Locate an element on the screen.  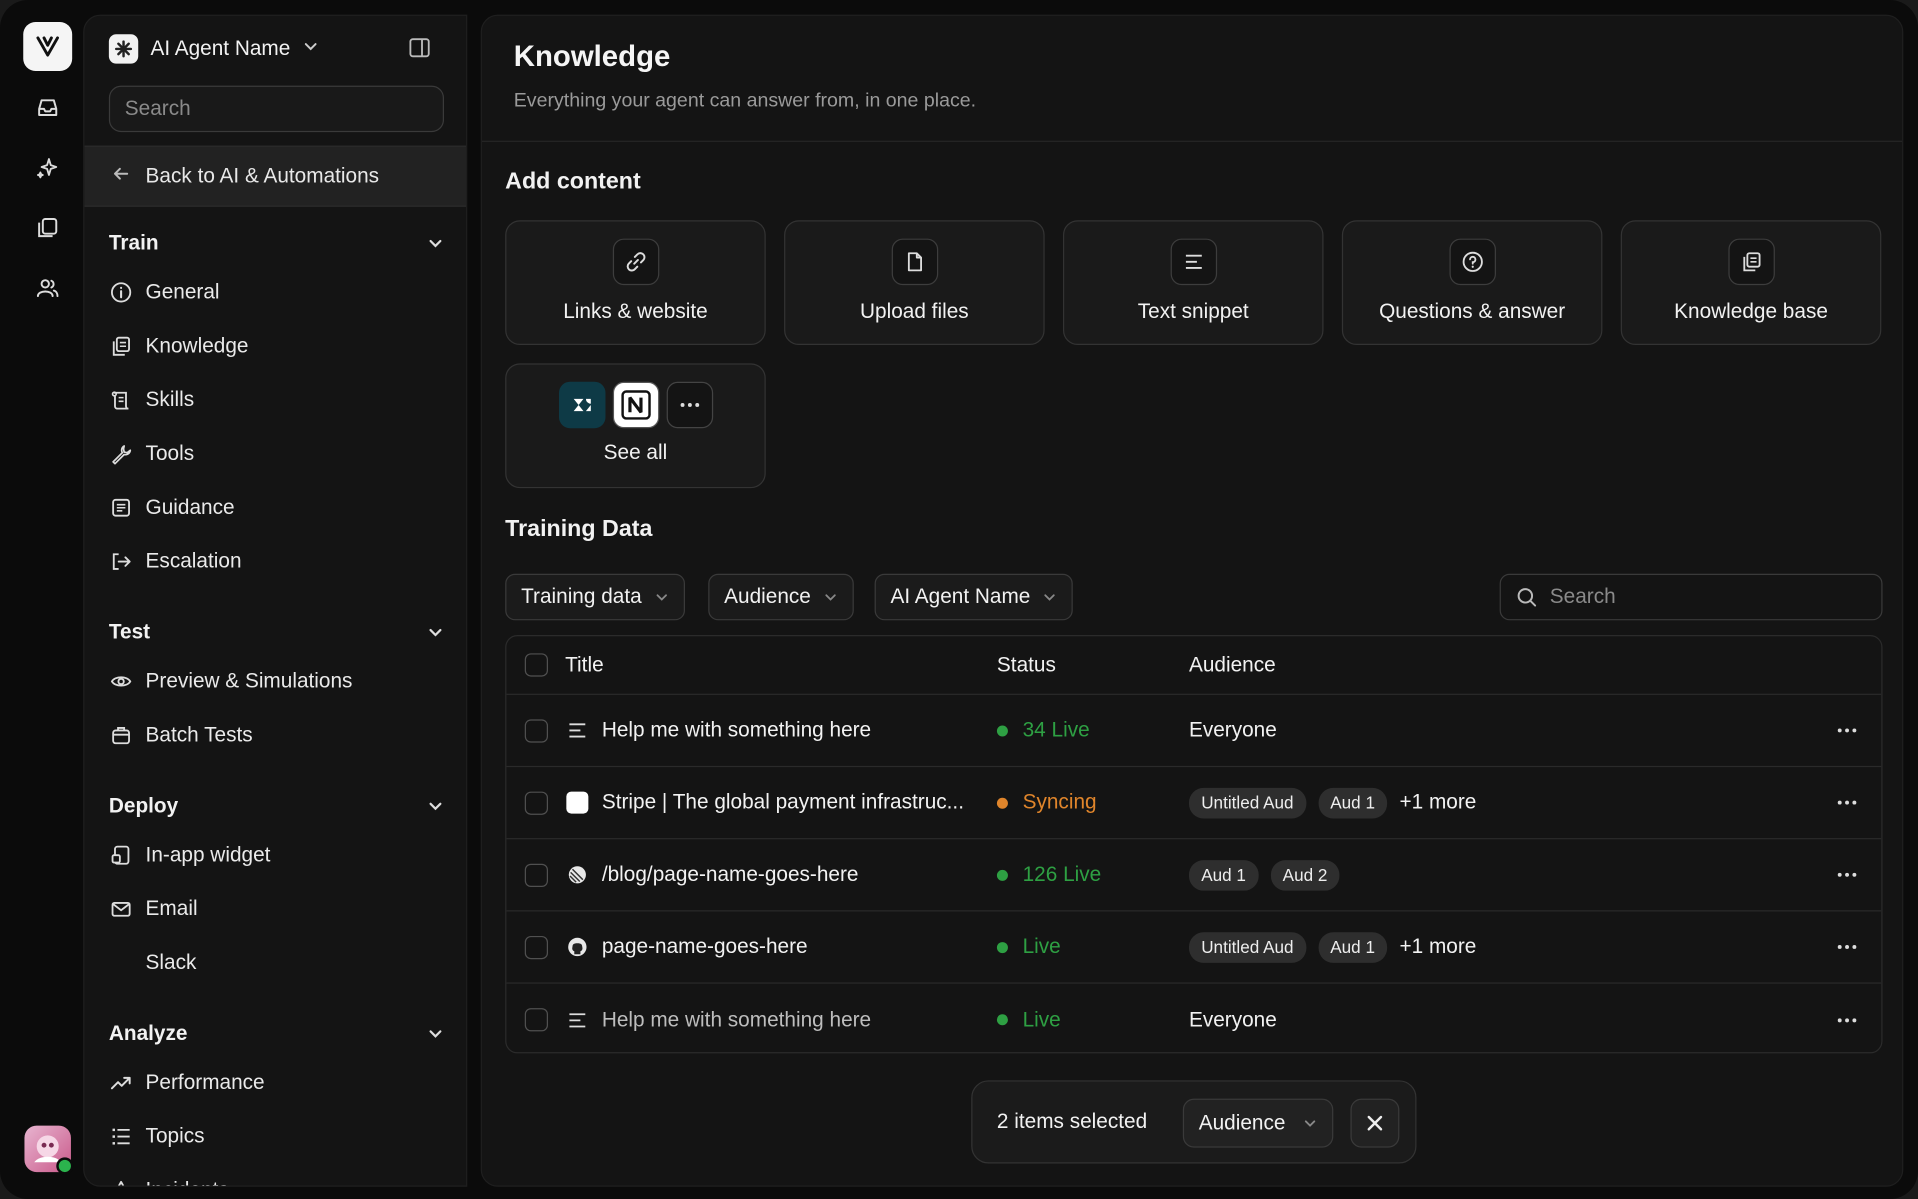
upload-files-card: Upload files is located at coordinates (914, 283).